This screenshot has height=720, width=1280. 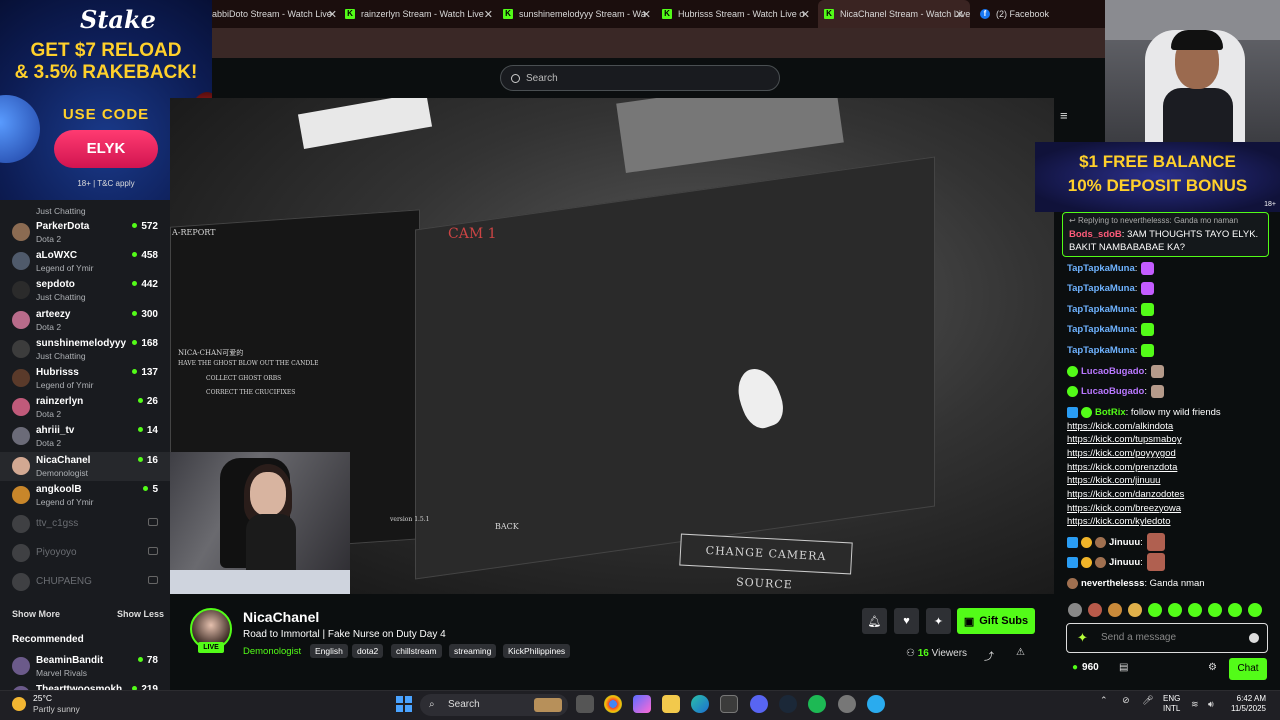 What do you see at coordinates (85, 378) in the screenshot?
I see `sidebar-channel: Hubrisss Legend of Ymir 137` at bounding box center [85, 378].